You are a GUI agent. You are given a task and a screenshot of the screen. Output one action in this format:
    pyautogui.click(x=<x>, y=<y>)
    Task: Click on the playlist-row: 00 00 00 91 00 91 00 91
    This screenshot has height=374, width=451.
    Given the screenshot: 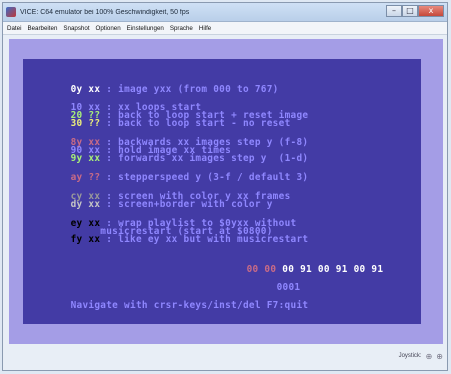 What is the action you would take?
    pyautogui.click(x=291, y=265)
    